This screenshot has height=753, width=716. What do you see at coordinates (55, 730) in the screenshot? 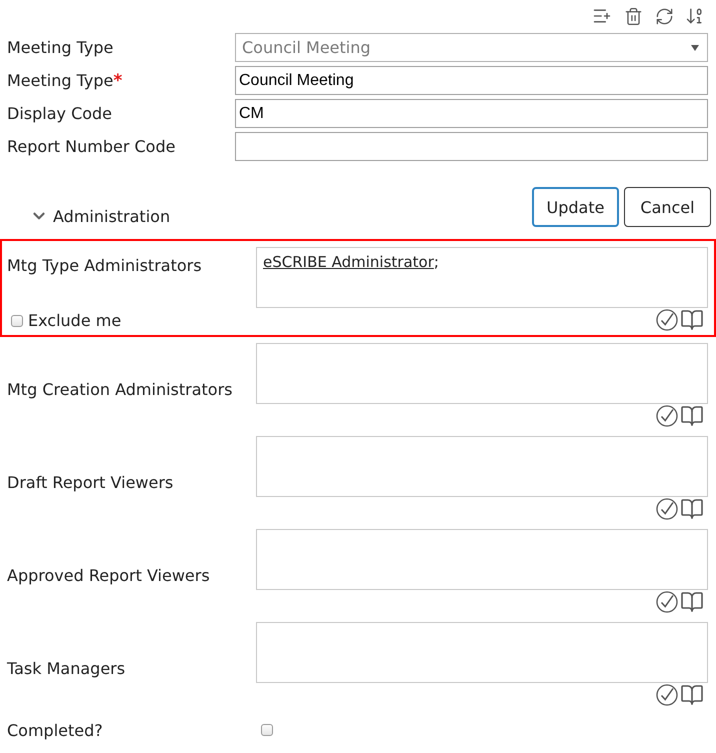
I see `field-label: Completed?` at bounding box center [55, 730].